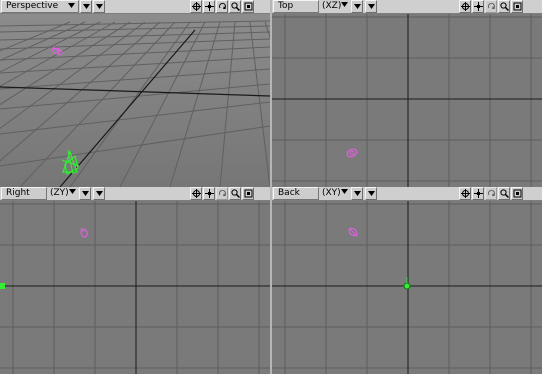 The width and height of the screenshot is (542, 374). What do you see at coordinates (286, 6) in the screenshot?
I see `view-type-label: Top` at bounding box center [286, 6].